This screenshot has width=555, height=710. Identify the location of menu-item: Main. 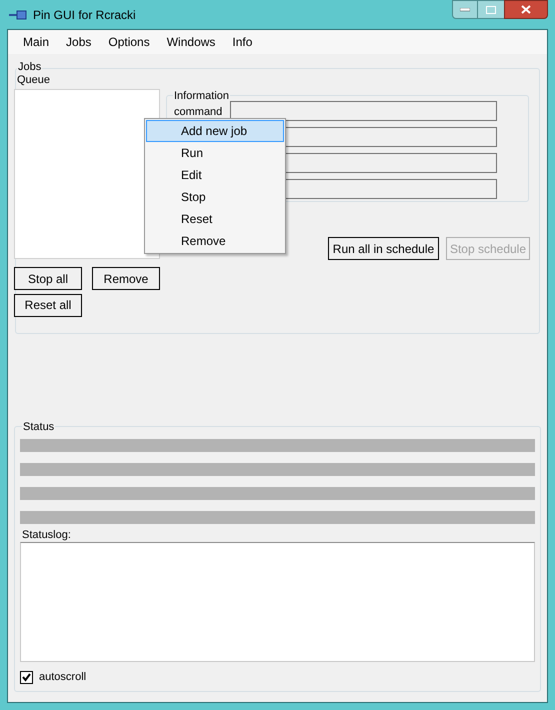
(36, 42).